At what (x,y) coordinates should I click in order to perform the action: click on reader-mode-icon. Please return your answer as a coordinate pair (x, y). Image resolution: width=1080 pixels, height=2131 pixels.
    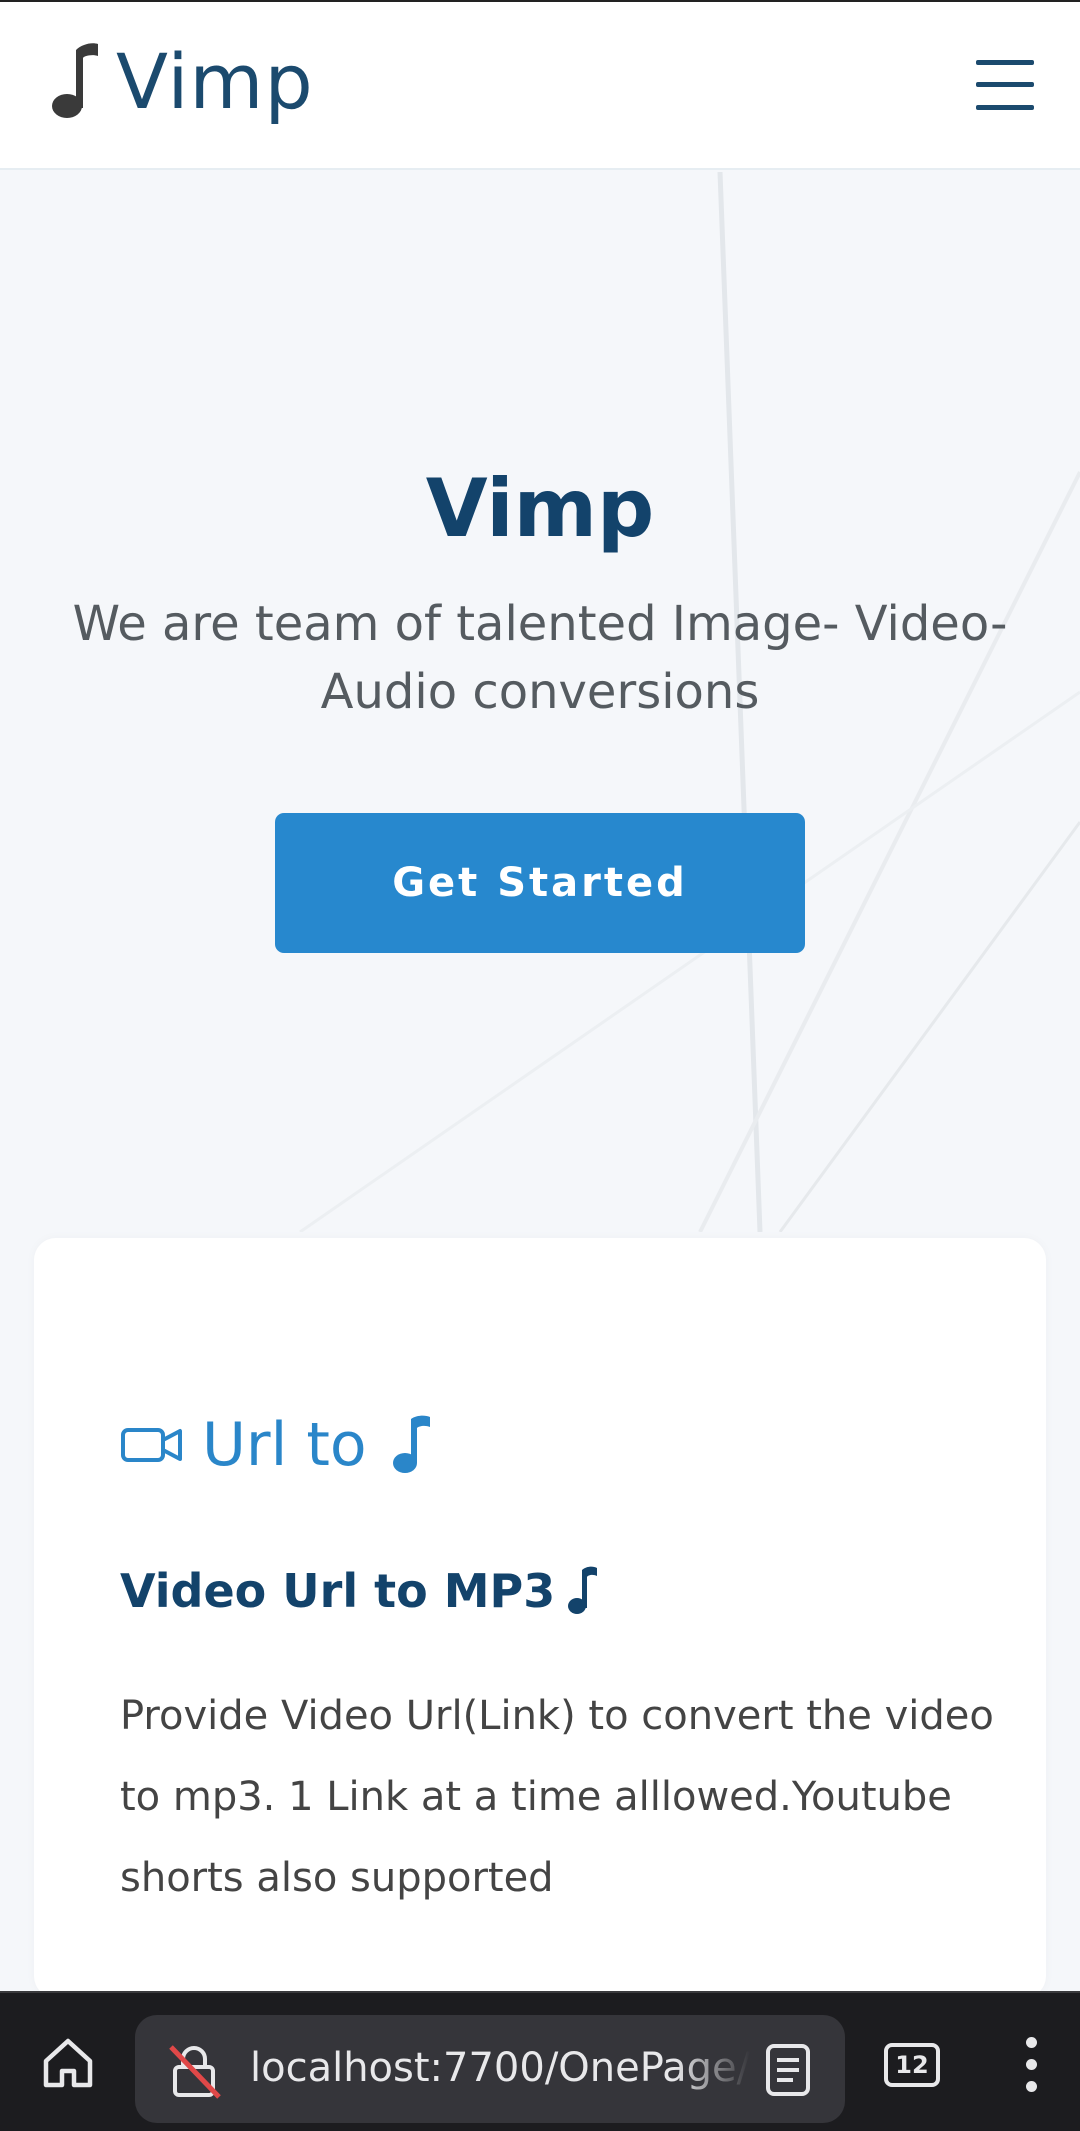
    Looking at the image, I should click on (788, 2070).